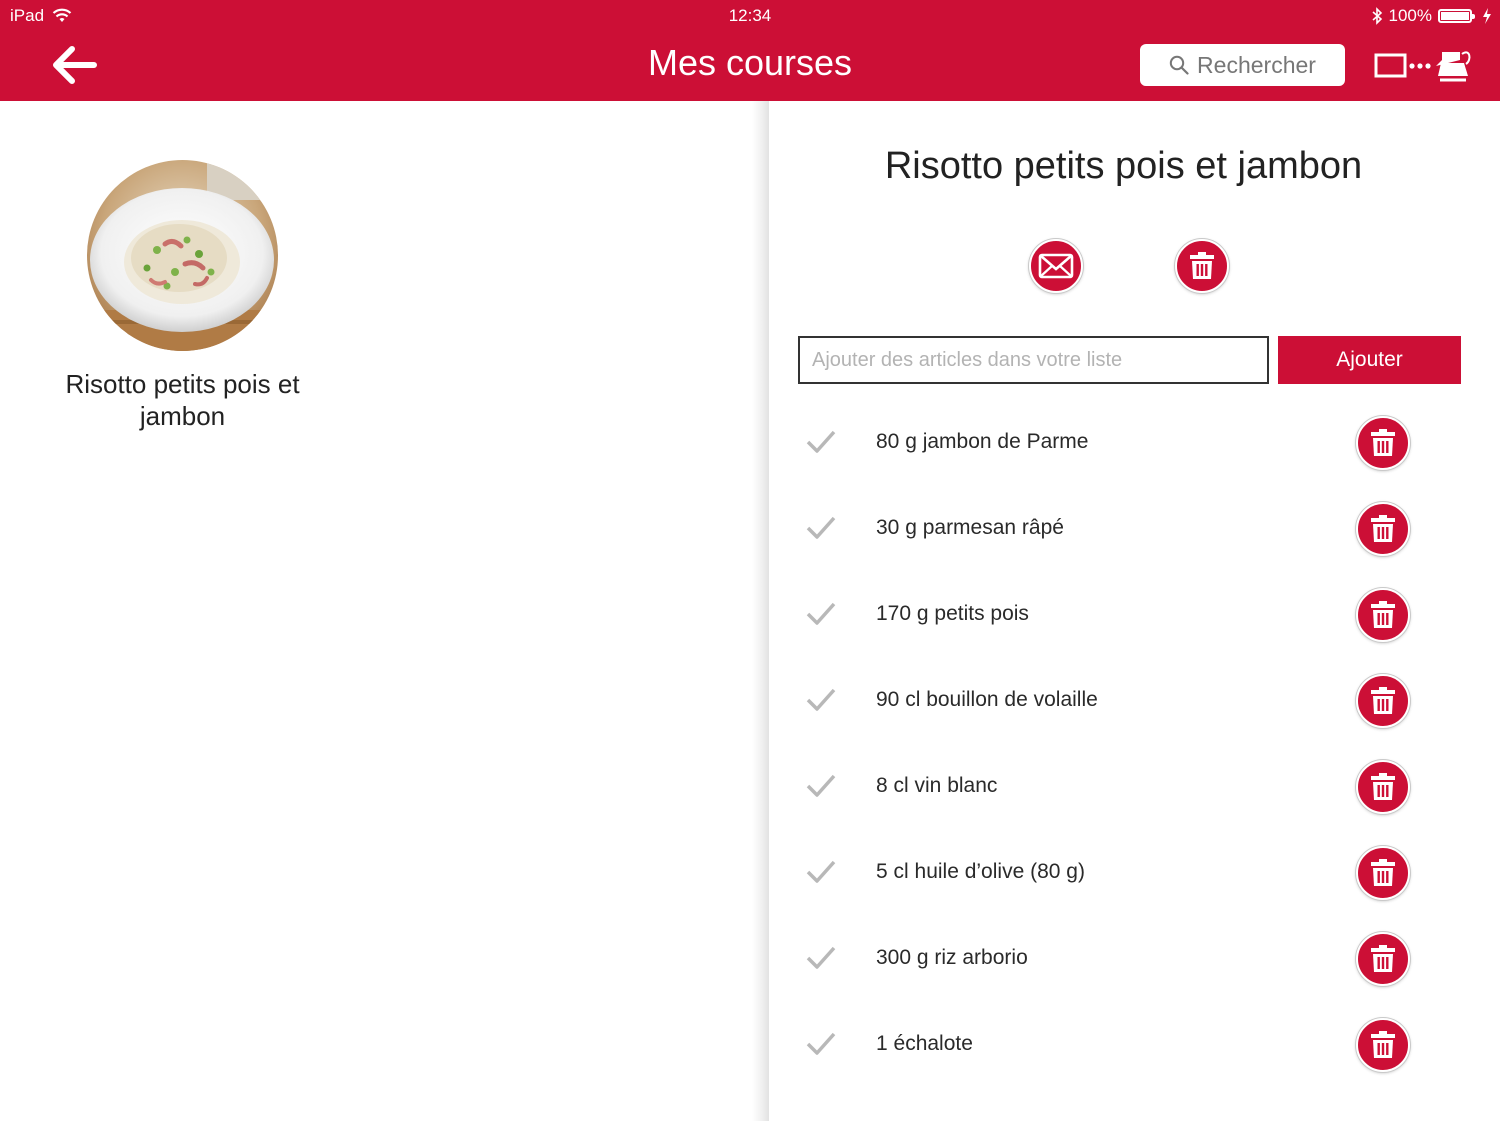 This screenshot has height=1121, width=1500. Describe the element at coordinates (1487, 16) in the screenshot. I see `charging-icon` at that location.